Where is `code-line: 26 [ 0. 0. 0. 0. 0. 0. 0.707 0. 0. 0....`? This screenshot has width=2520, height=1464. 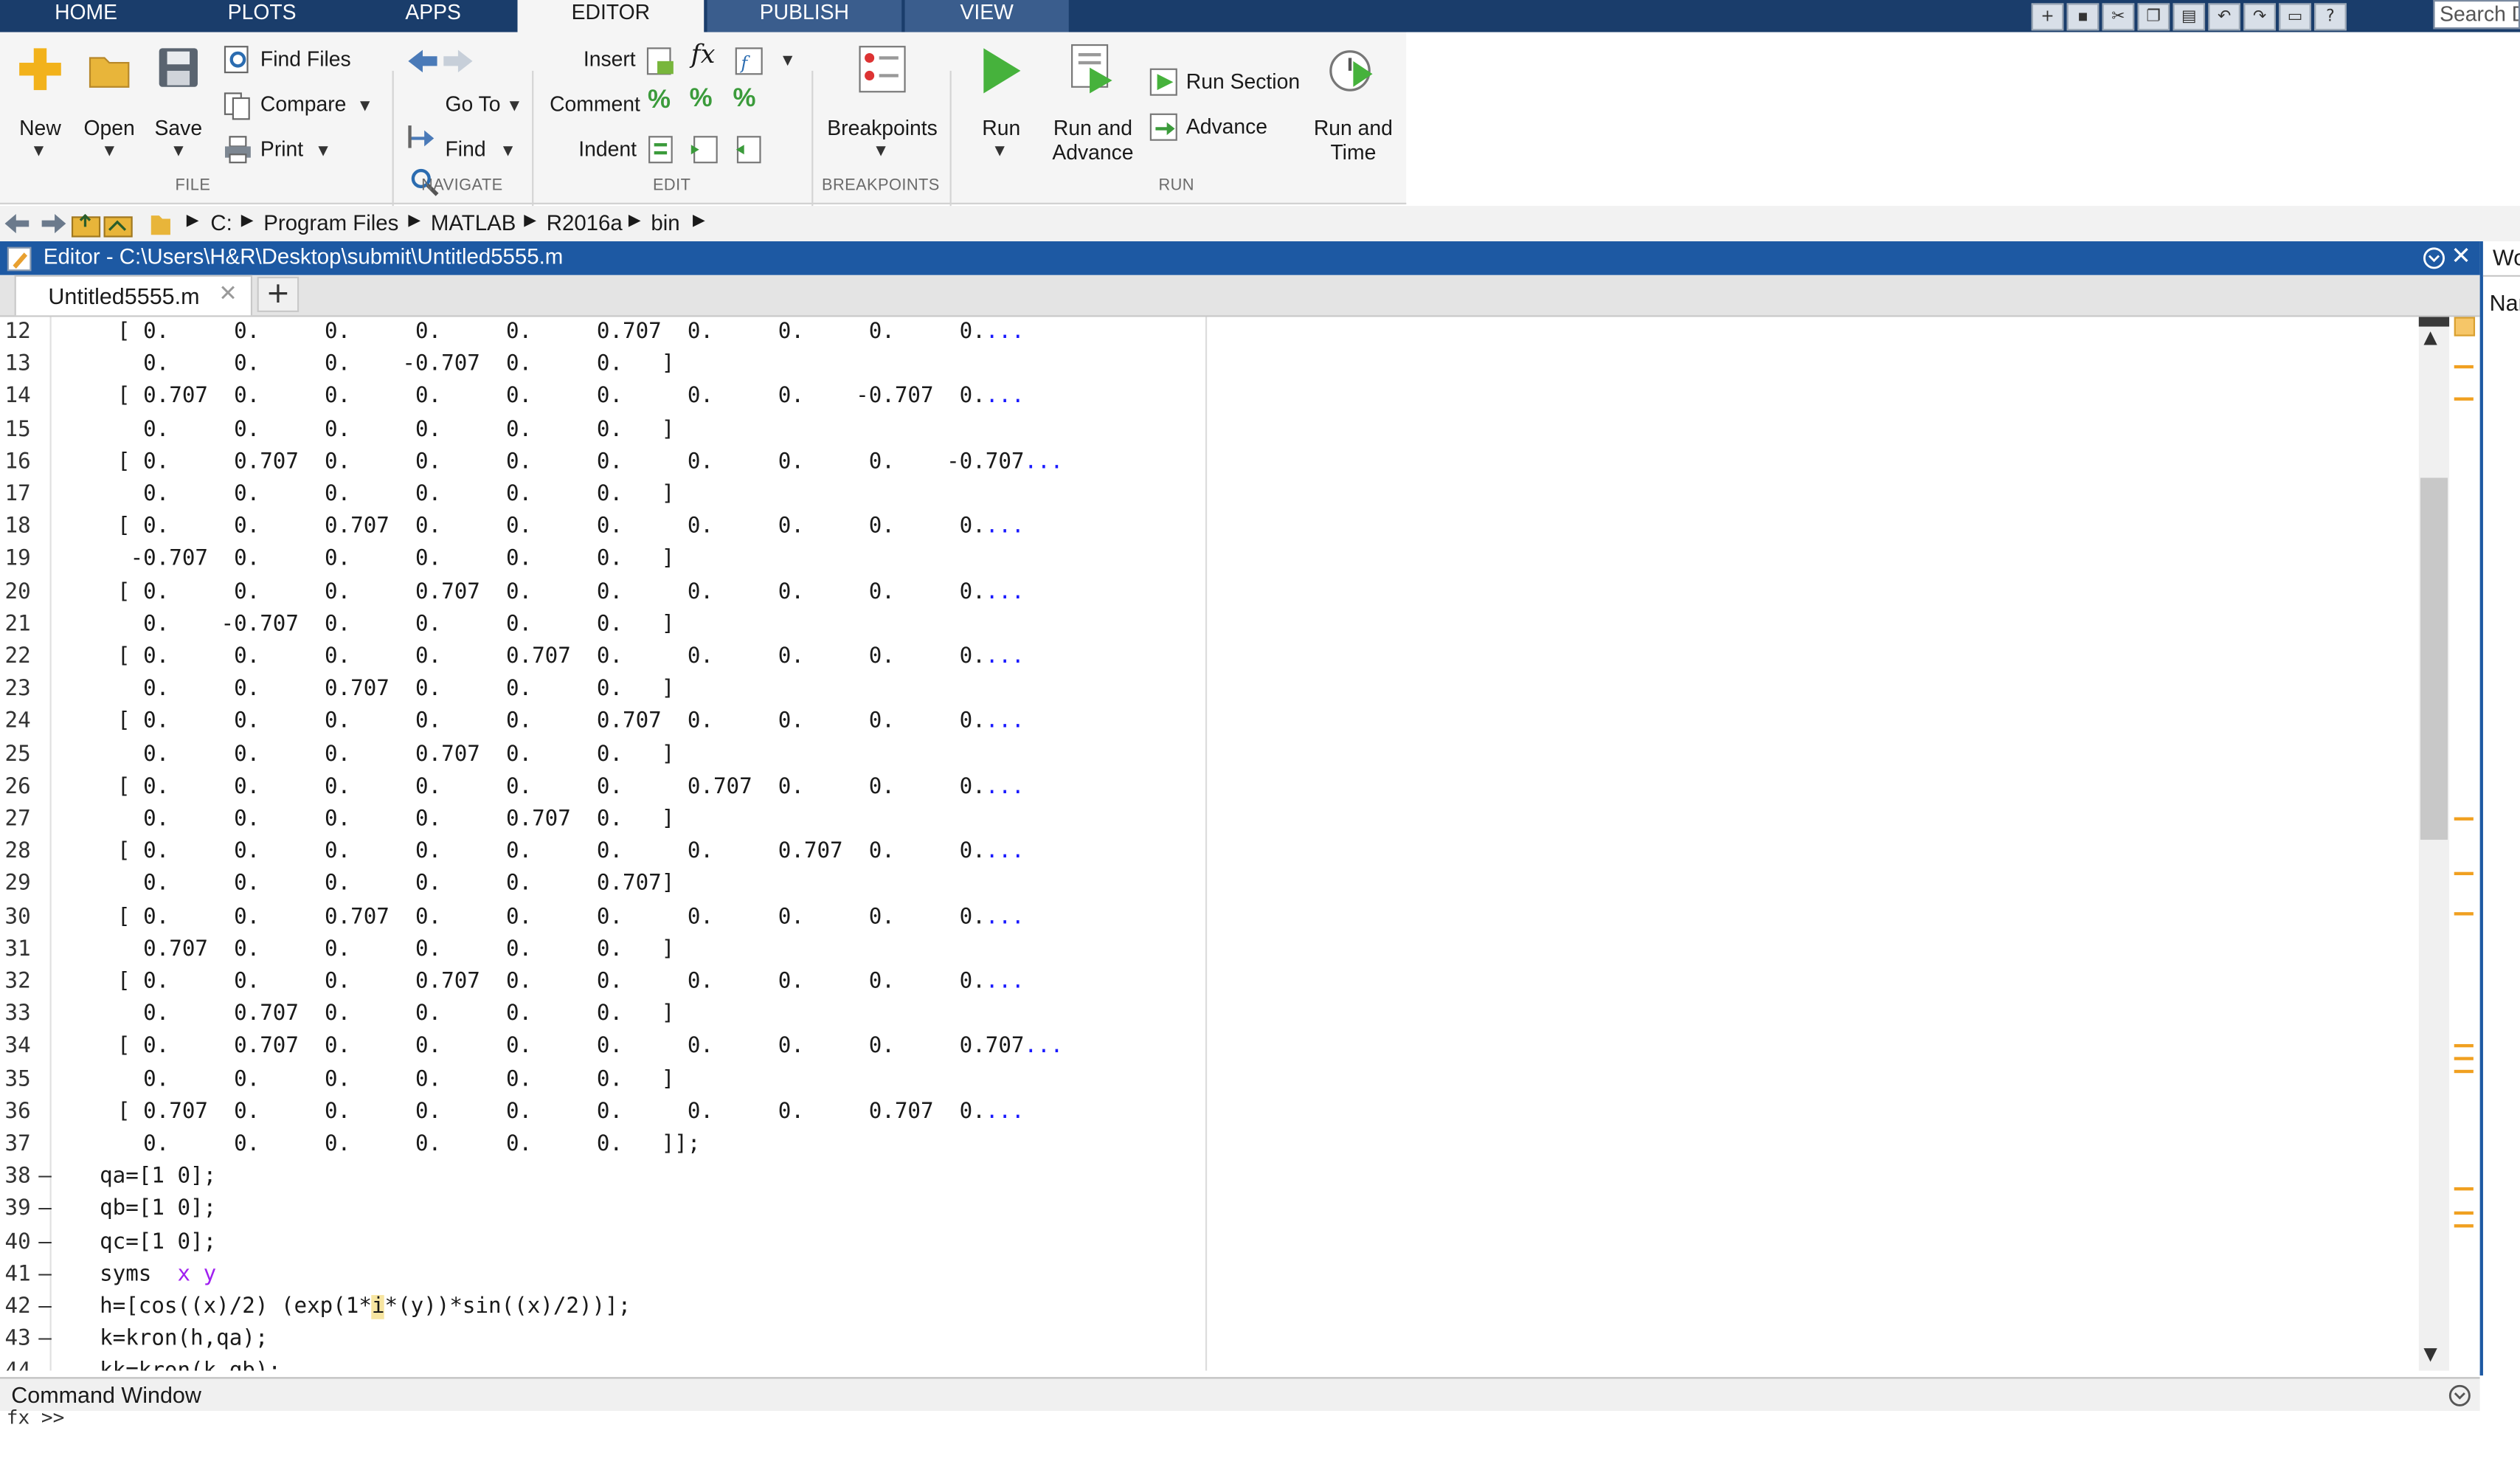
code-line: 26 [ 0. 0. 0. 0. 0. 0. 0.707 0. 0. 0.... is located at coordinates (603, 788).